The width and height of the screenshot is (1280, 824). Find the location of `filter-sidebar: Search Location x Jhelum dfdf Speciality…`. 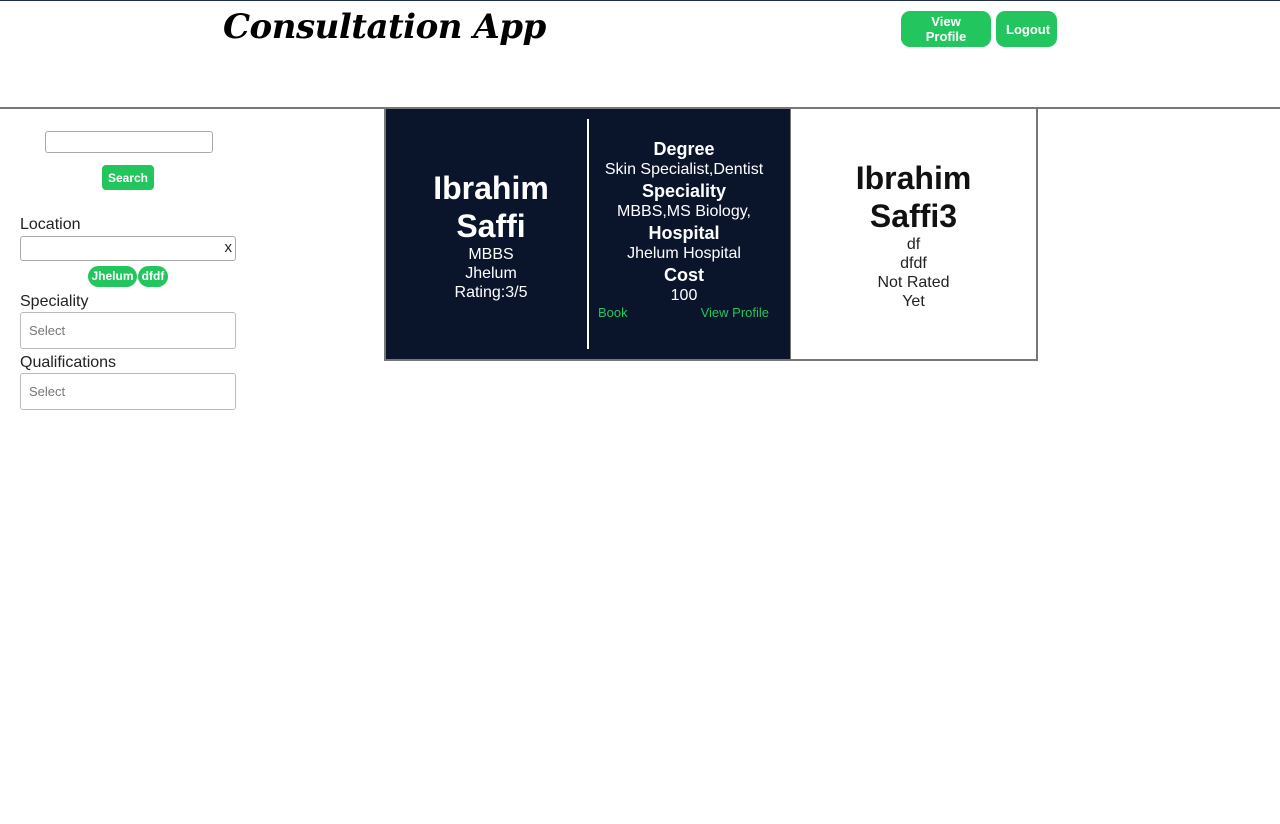

filter-sidebar: Search Location x Jhelum dfdf Speciality… is located at coordinates (130, 269).